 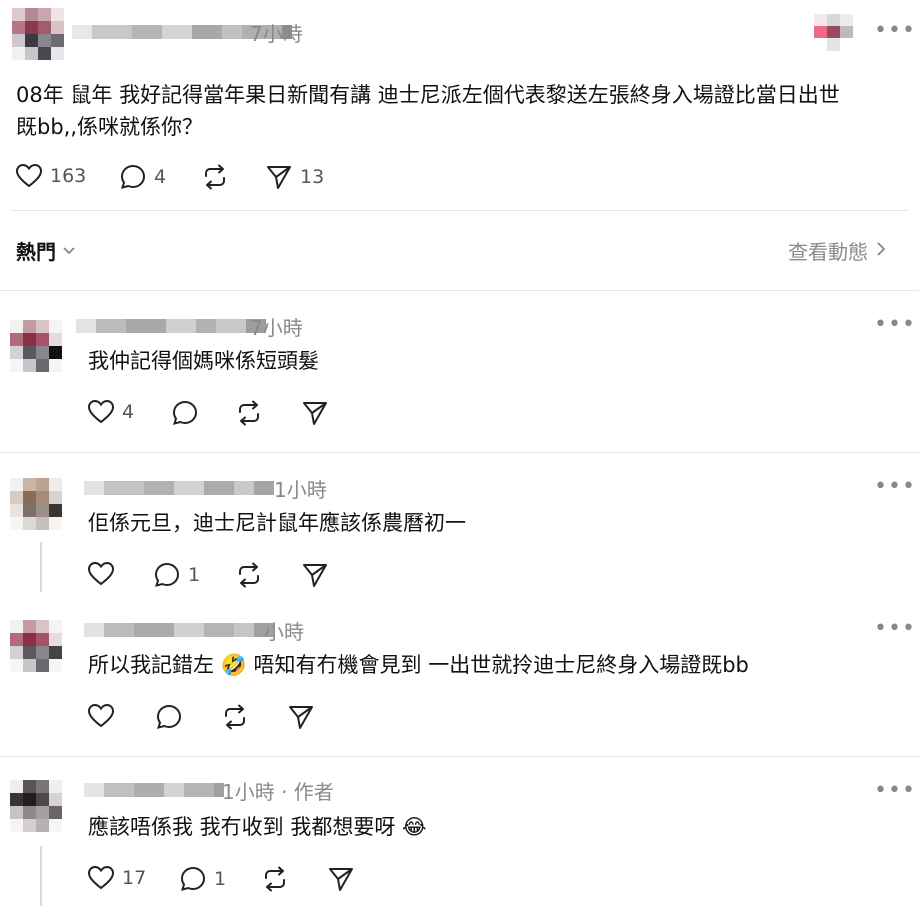 What do you see at coordinates (501, 665) in the screenshot?
I see `reply-text-part-b: 唔知有冇機會見到 一出世就拎迪士尼終身入場證既bb` at bounding box center [501, 665].